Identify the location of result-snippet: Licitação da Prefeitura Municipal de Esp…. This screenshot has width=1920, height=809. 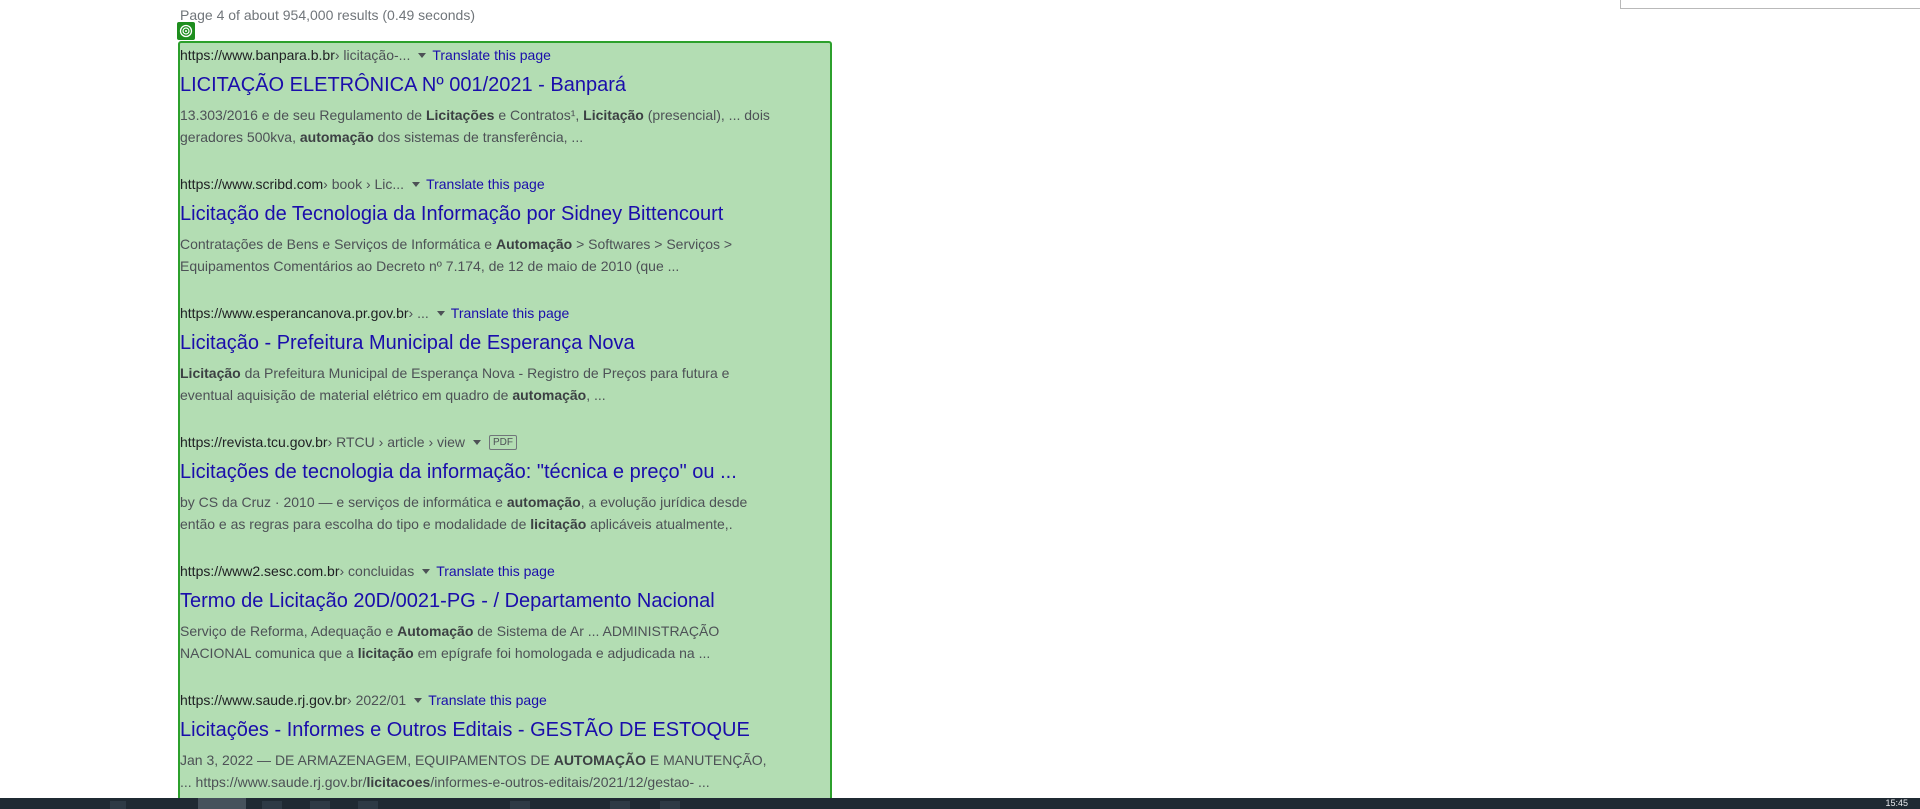
(480, 384).